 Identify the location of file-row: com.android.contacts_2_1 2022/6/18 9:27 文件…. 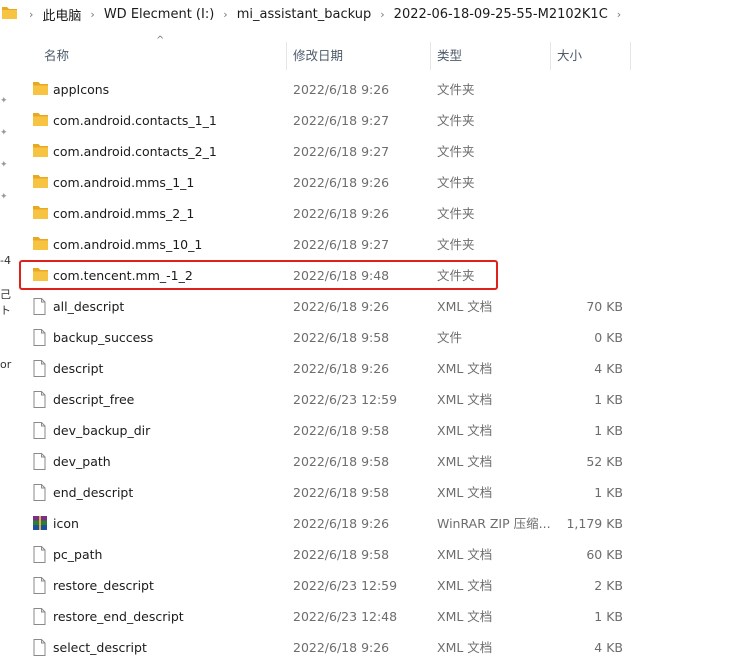
(376, 151).